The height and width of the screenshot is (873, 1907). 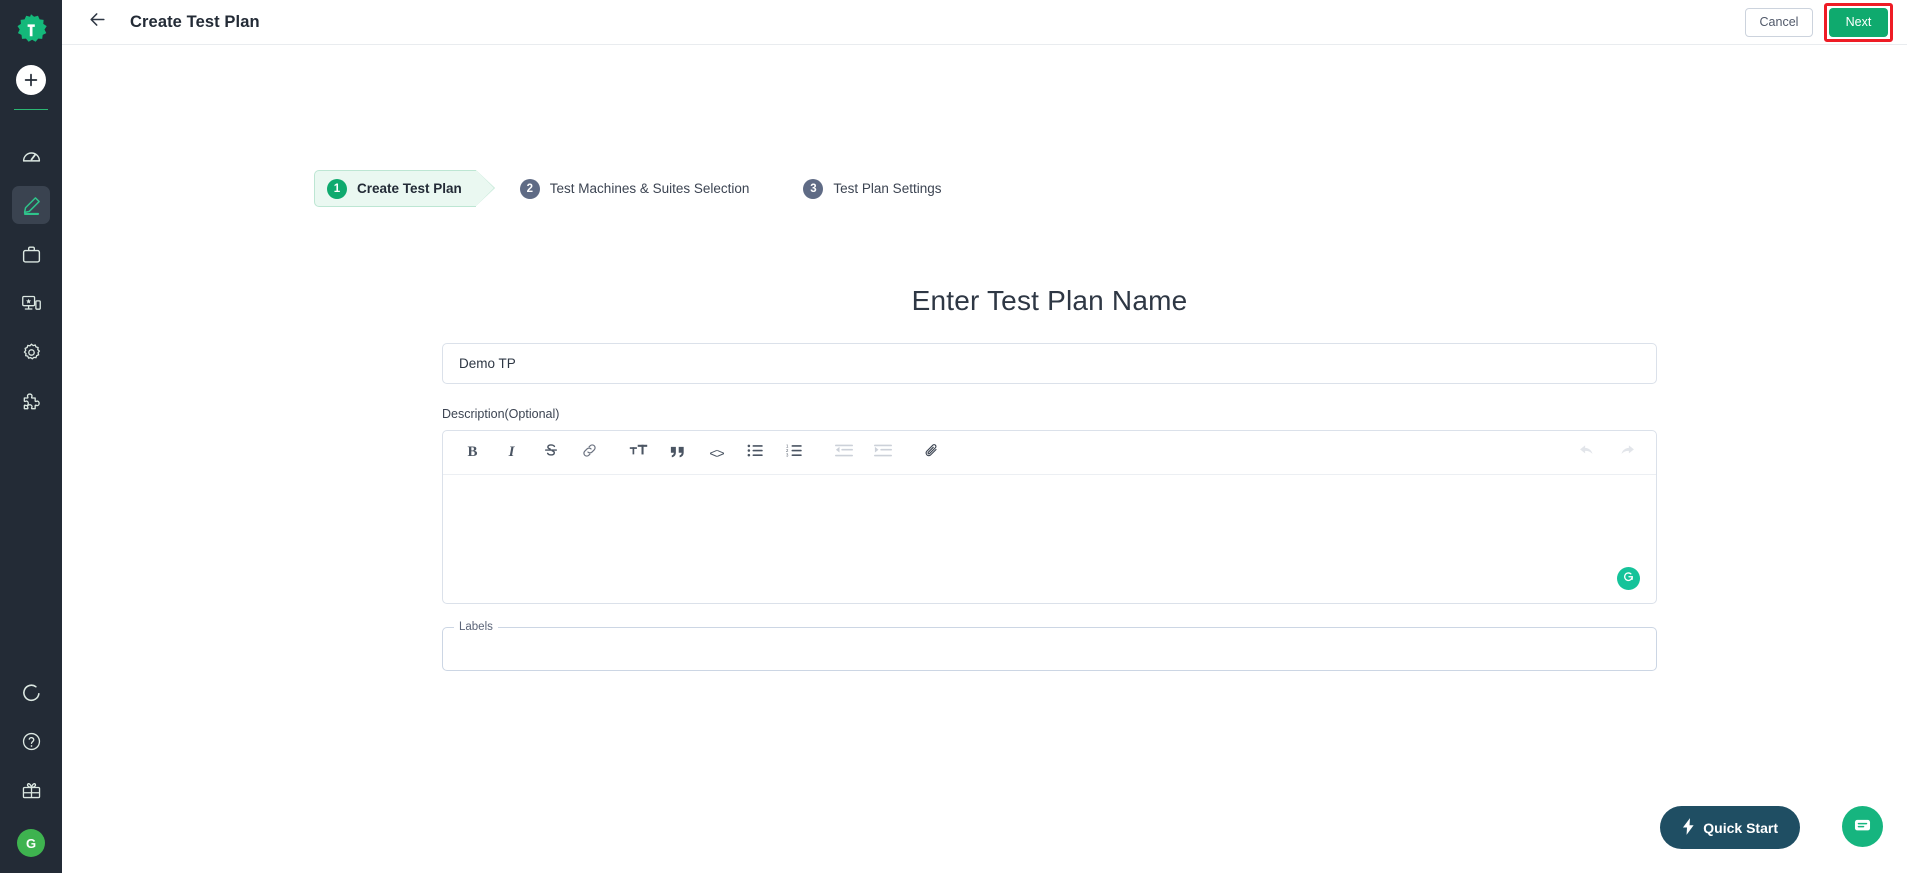 I want to click on lightning-bolt-icon, so click(x=1688, y=827).